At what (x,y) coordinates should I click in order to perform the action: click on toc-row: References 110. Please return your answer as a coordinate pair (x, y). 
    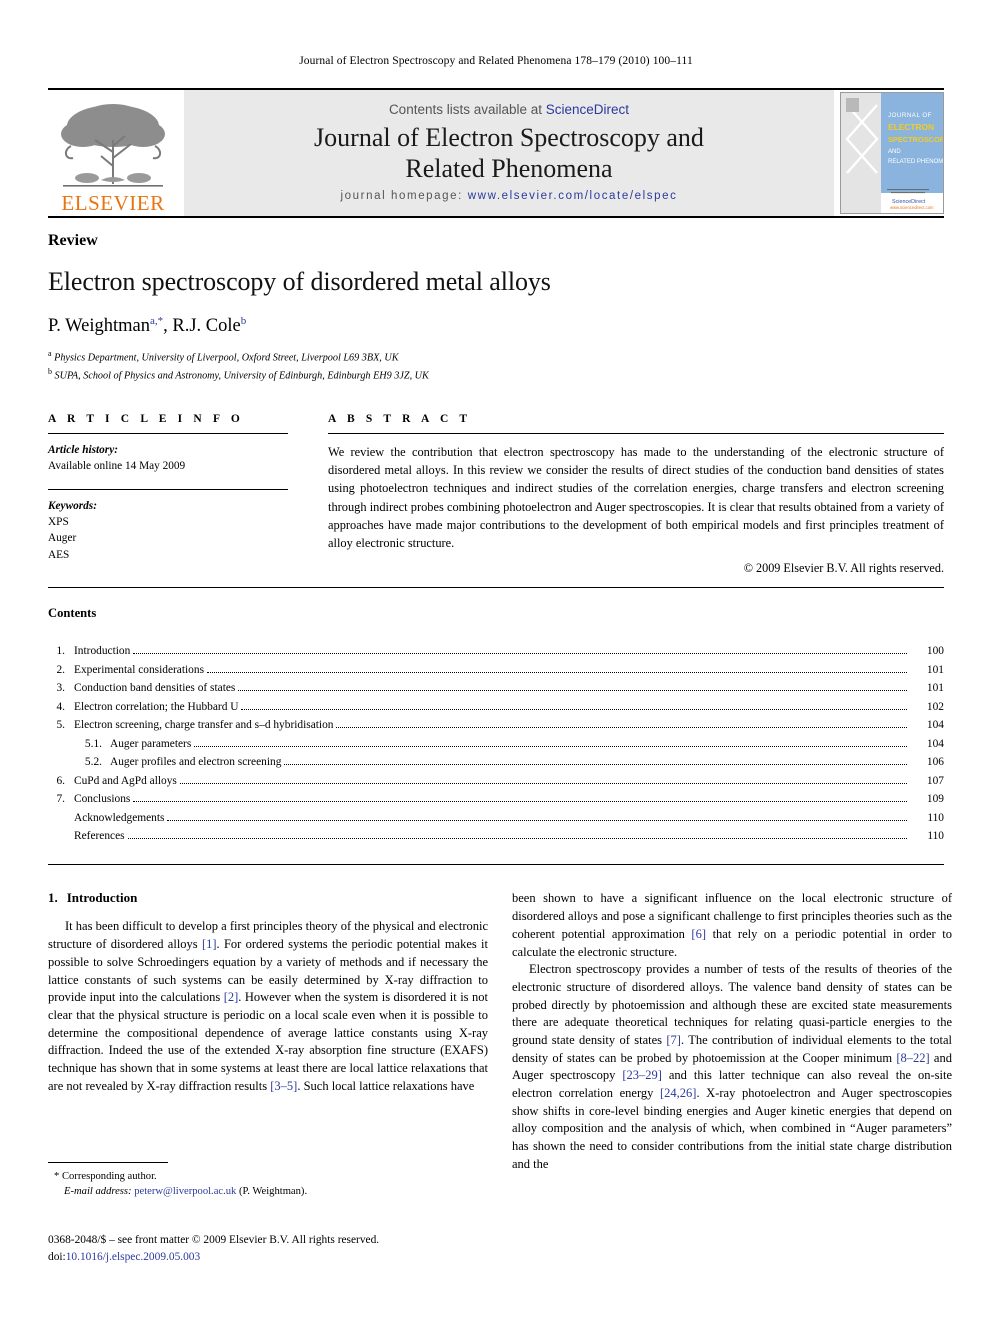
    Looking at the image, I should click on (496, 836).